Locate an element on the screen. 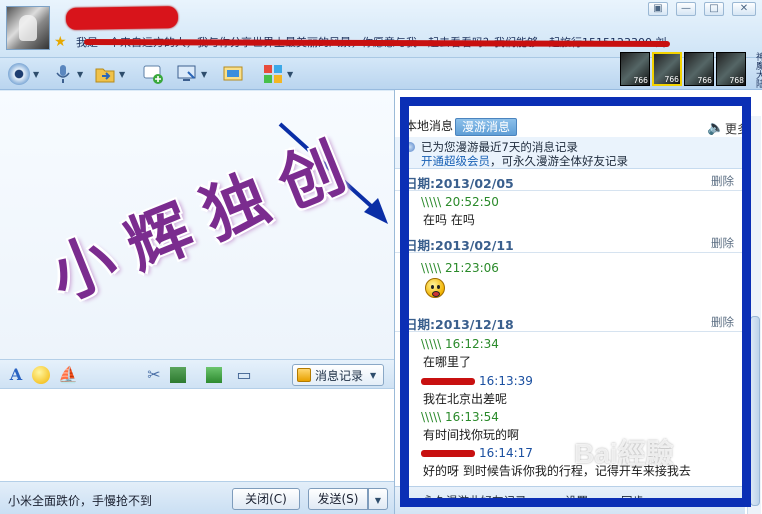  music-icon is located at coordinates (214, 375).